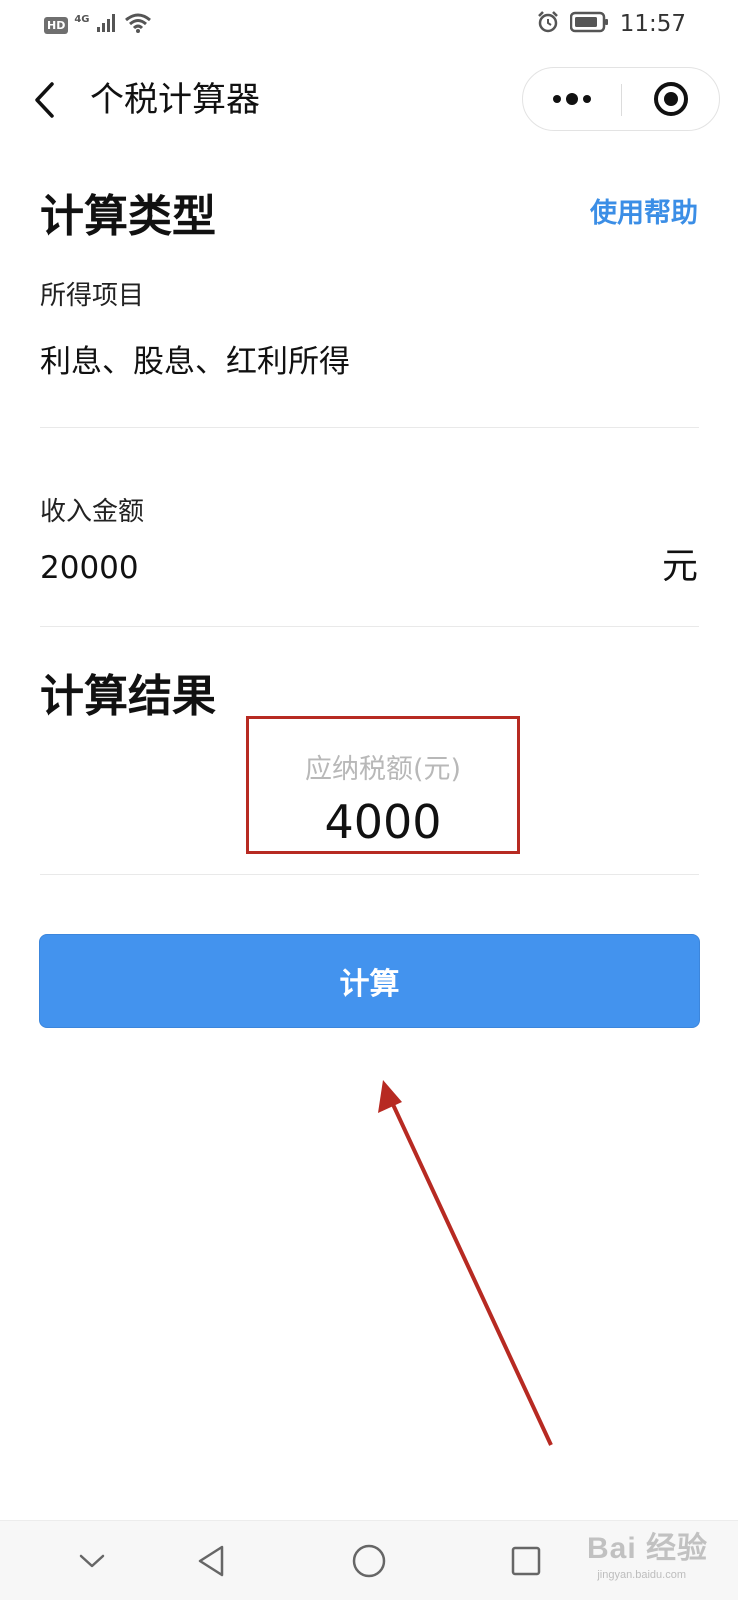  Describe the element at coordinates (369, 26) in the screenshot. I see `status-bar: HD 4G 11:57` at that location.